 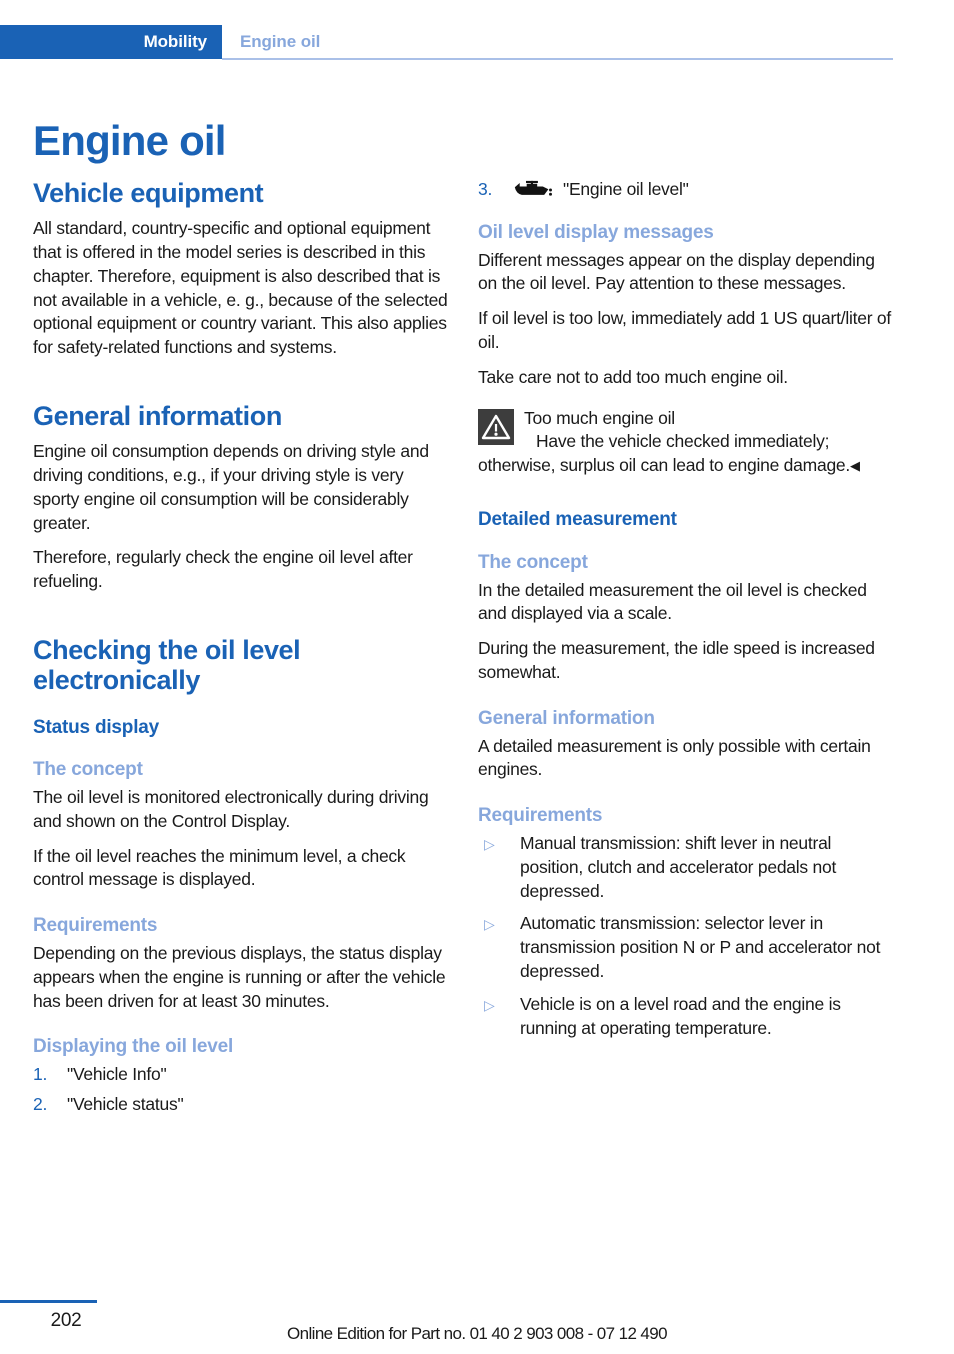 What do you see at coordinates (577, 519) in the screenshot?
I see `heading-detailed-measurement: Detailed measurement` at bounding box center [577, 519].